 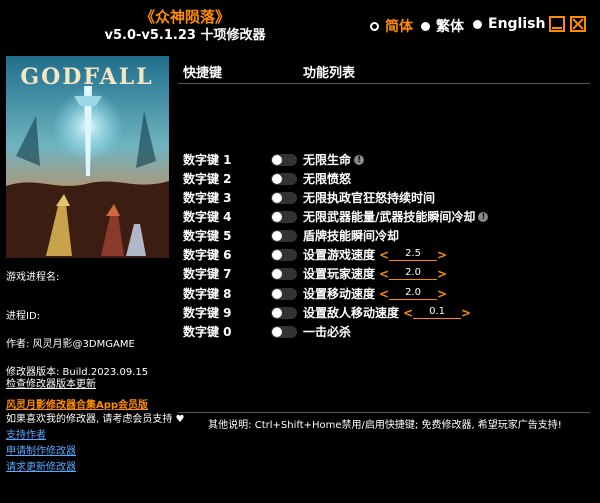 I want to click on hotkey-label: 数字键 9, so click(x=207, y=313).